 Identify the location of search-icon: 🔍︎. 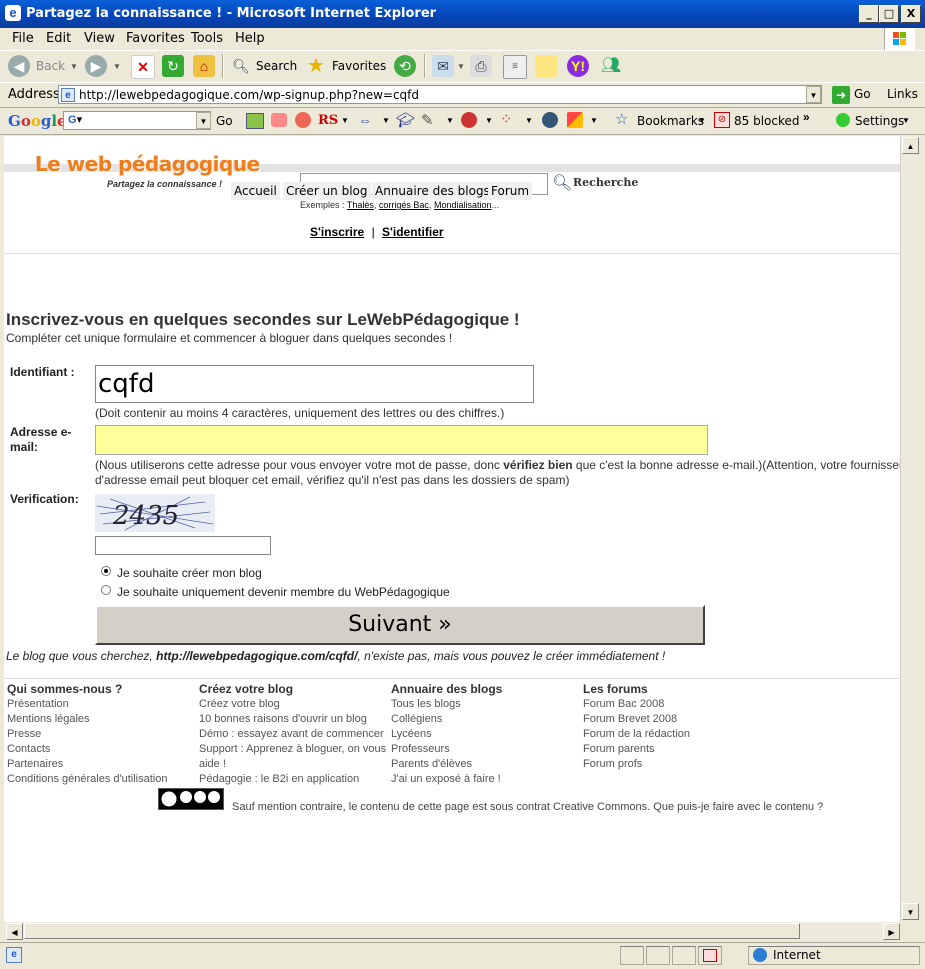
(241, 66).